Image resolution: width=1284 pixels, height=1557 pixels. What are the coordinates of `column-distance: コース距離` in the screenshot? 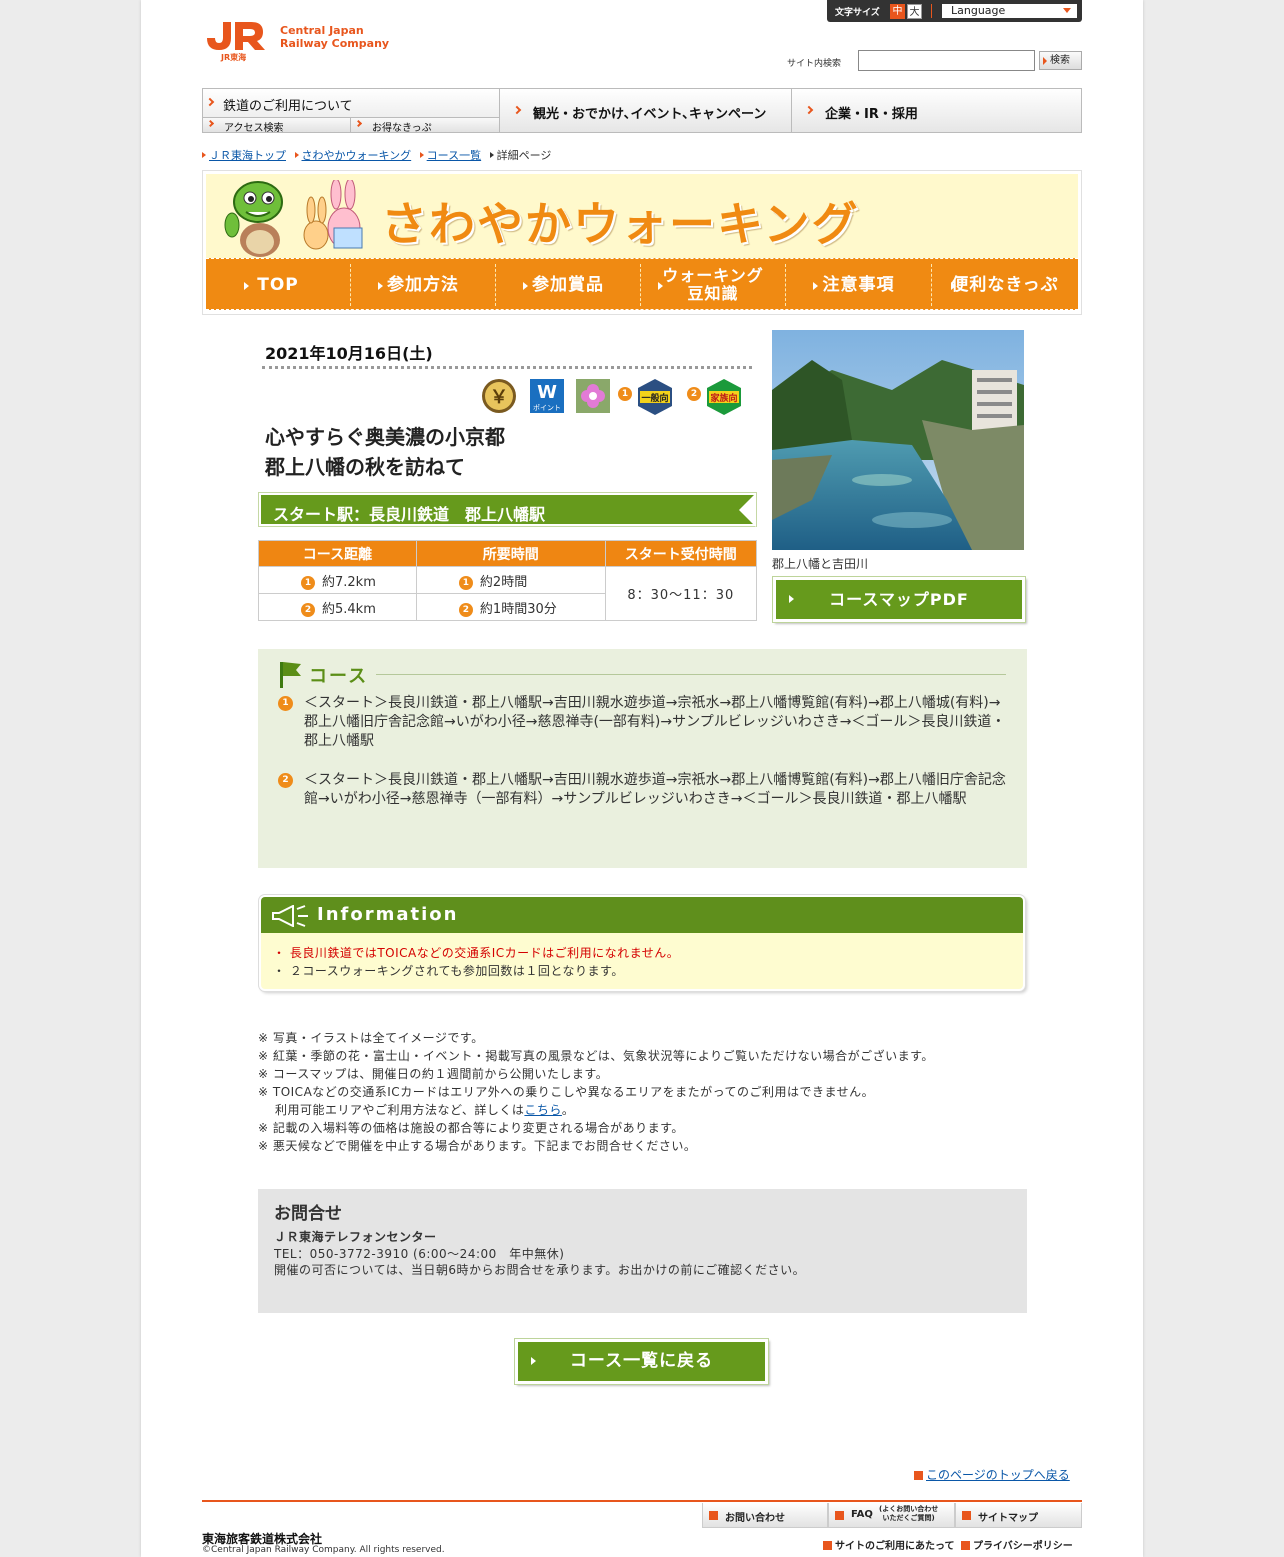 It's located at (337, 553).